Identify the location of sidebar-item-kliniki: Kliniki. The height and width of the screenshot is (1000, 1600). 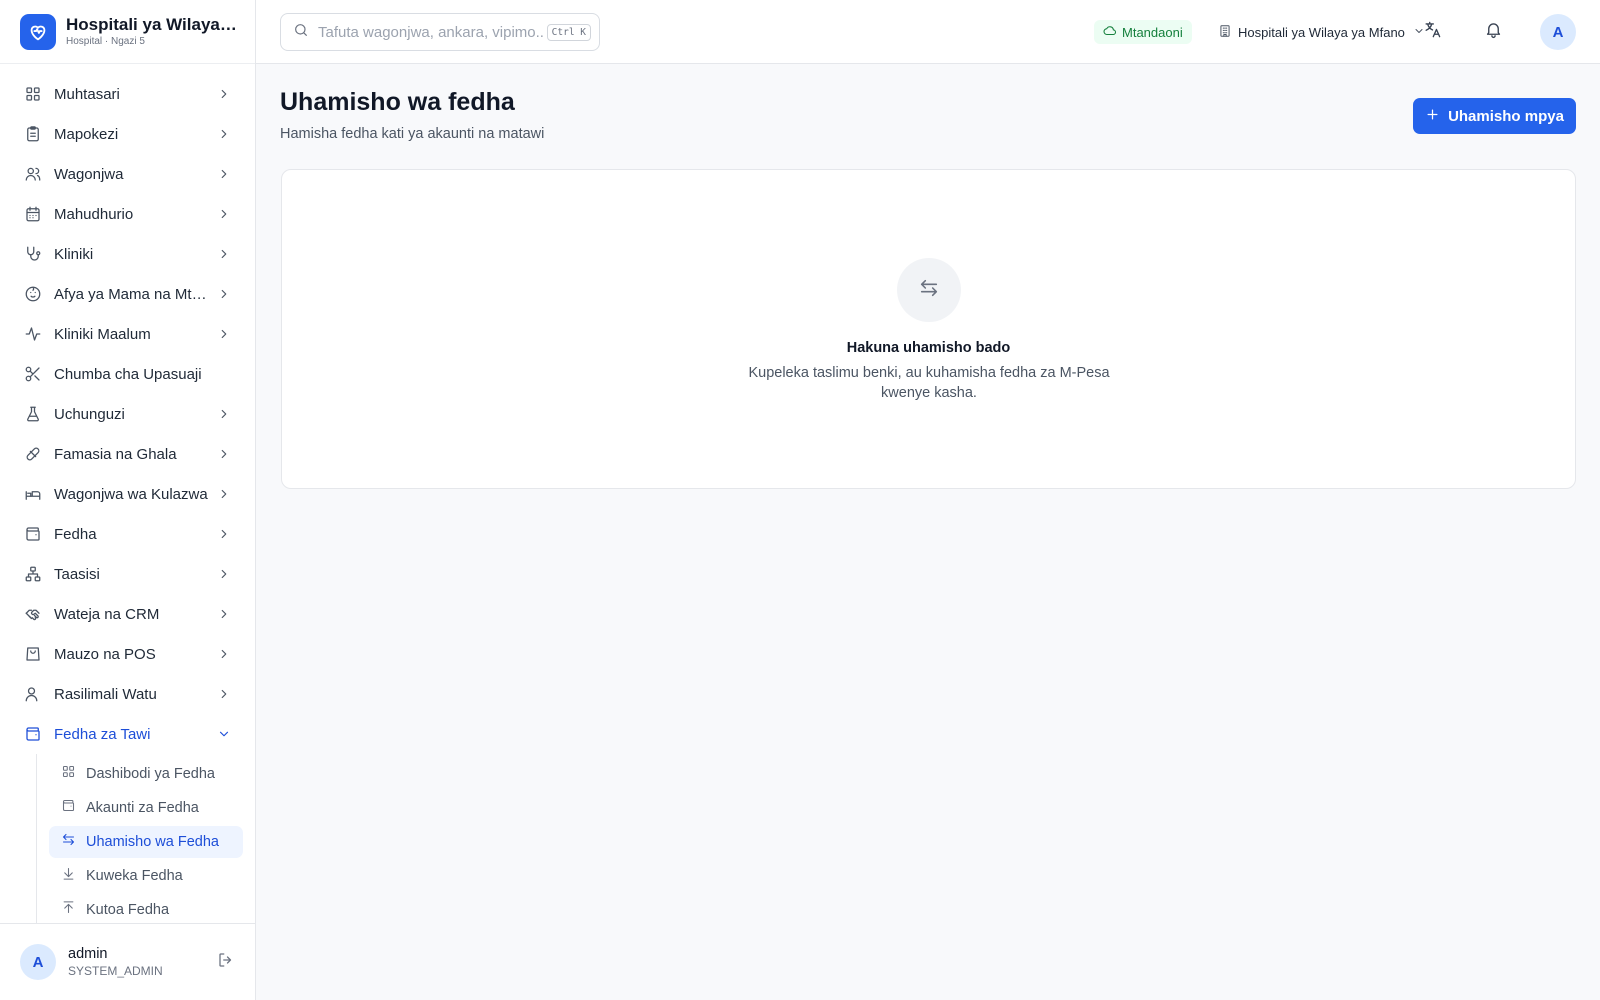
(127, 254).